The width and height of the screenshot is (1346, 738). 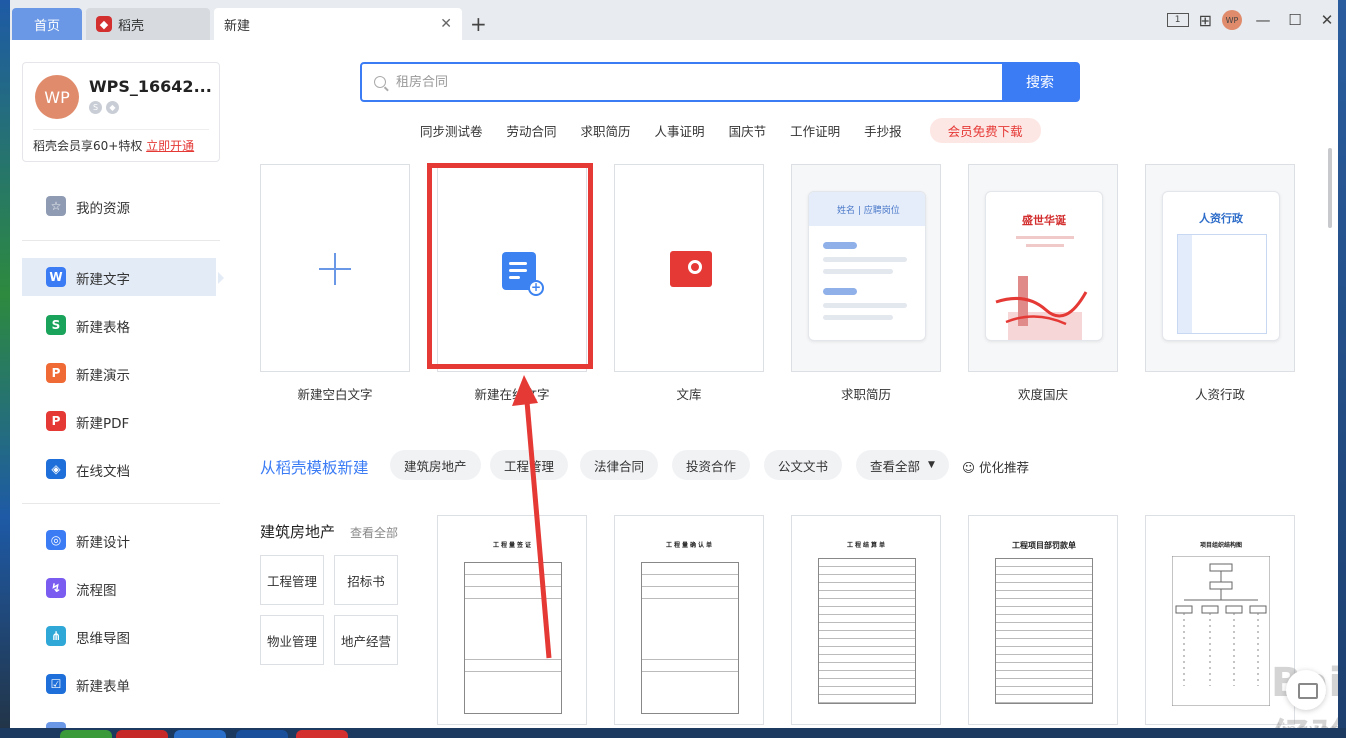 I want to click on sidebar-item-mindmap: ⋔ 思维导图, so click(x=119, y=636).